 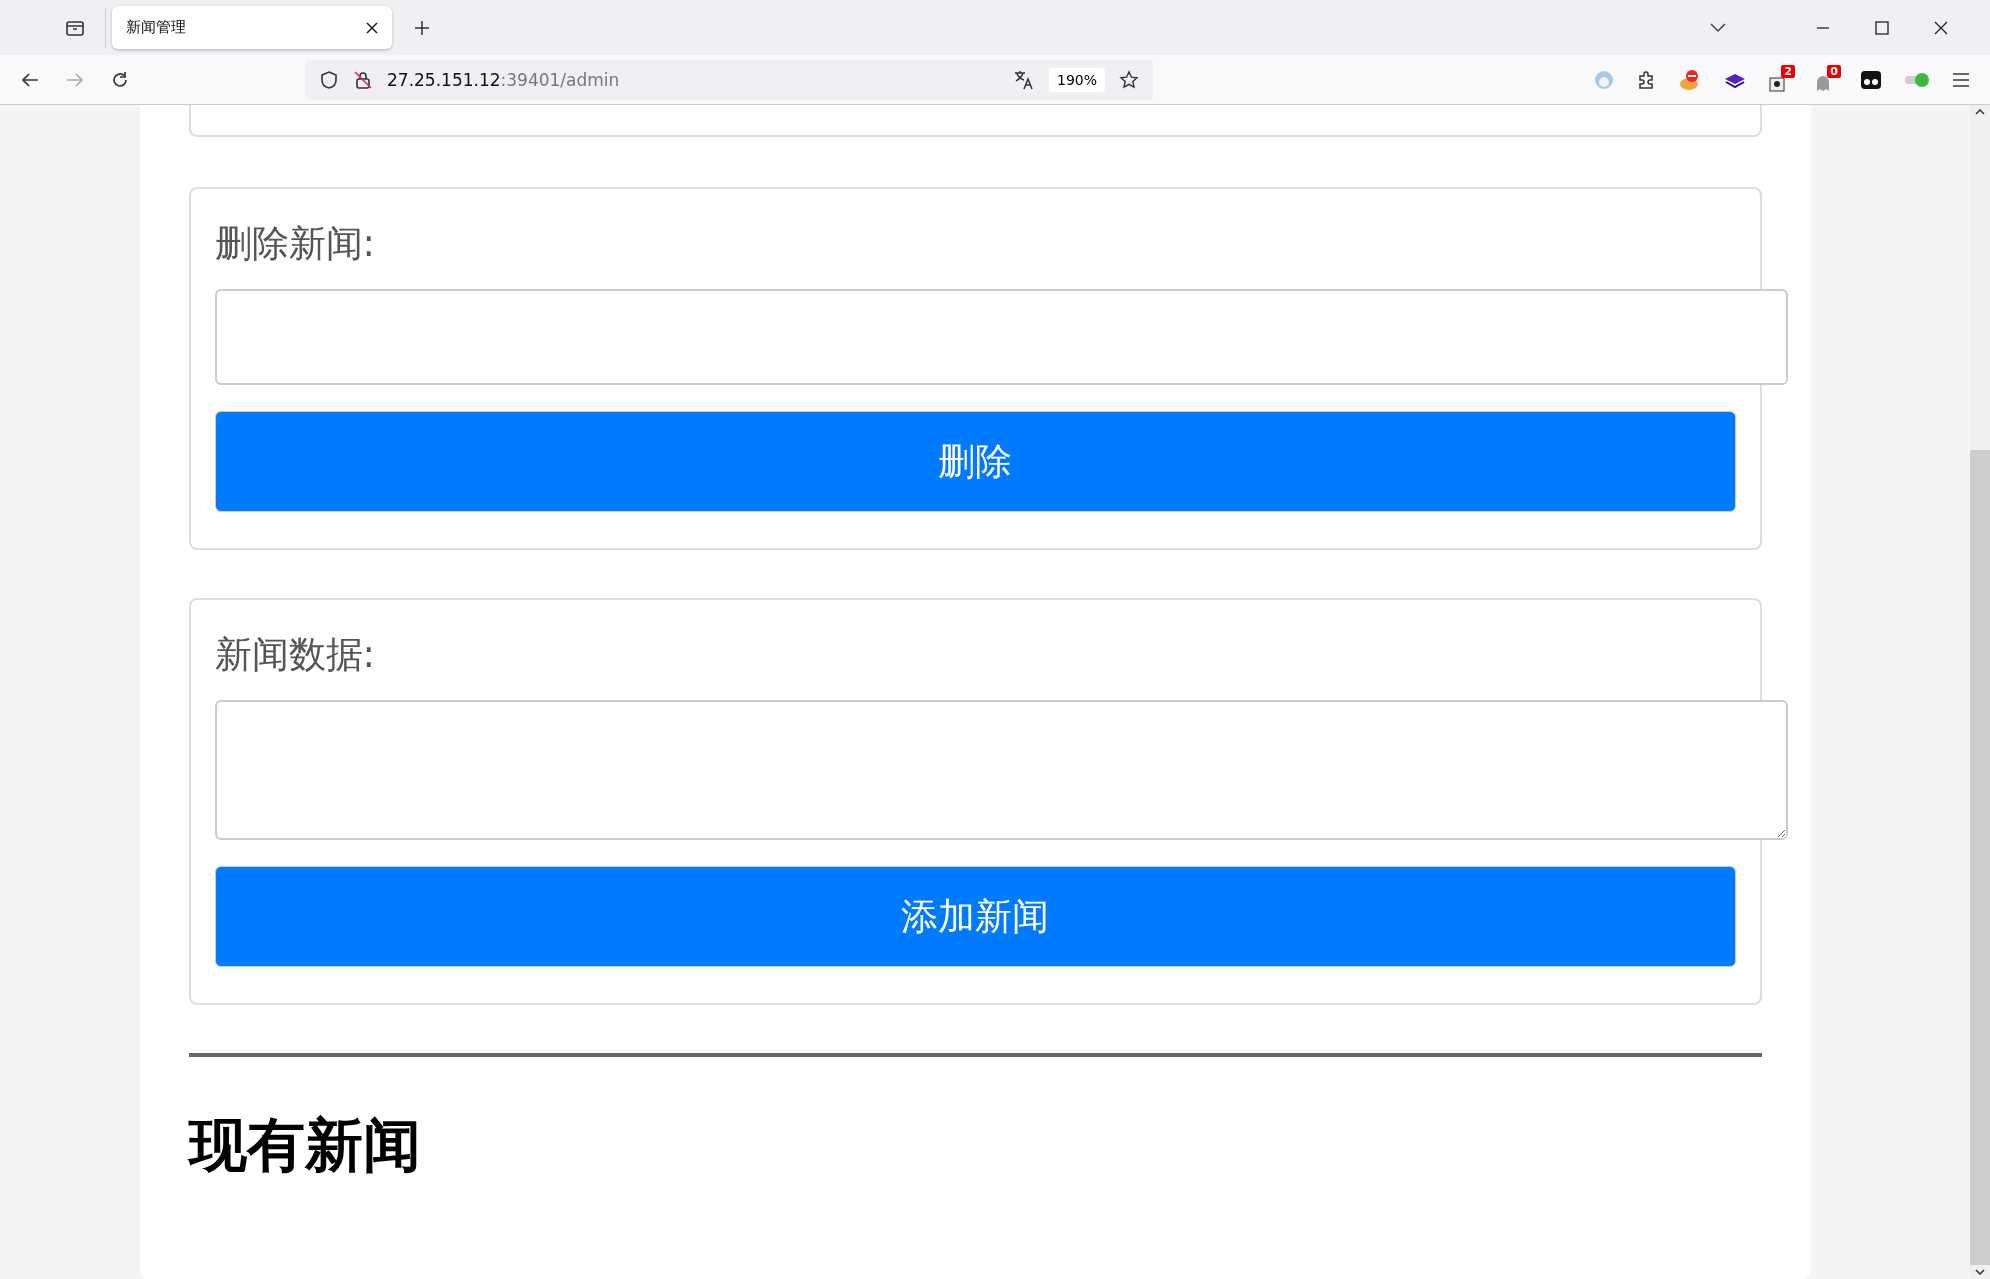 What do you see at coordinates (1001, 337) in the screenshot?
I see `input-field` at bounding box center [1001, 337].